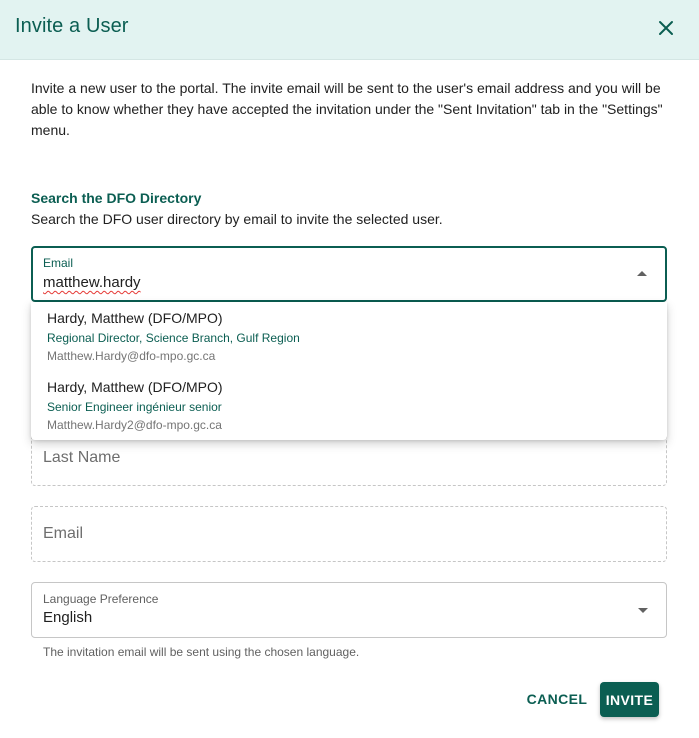 The height and width of the screenshot is (738, 699). What do you see at coordinates (629, 699) in the screenshot?
I see `invite-button: INVITE` at bounding box center [629, 699].